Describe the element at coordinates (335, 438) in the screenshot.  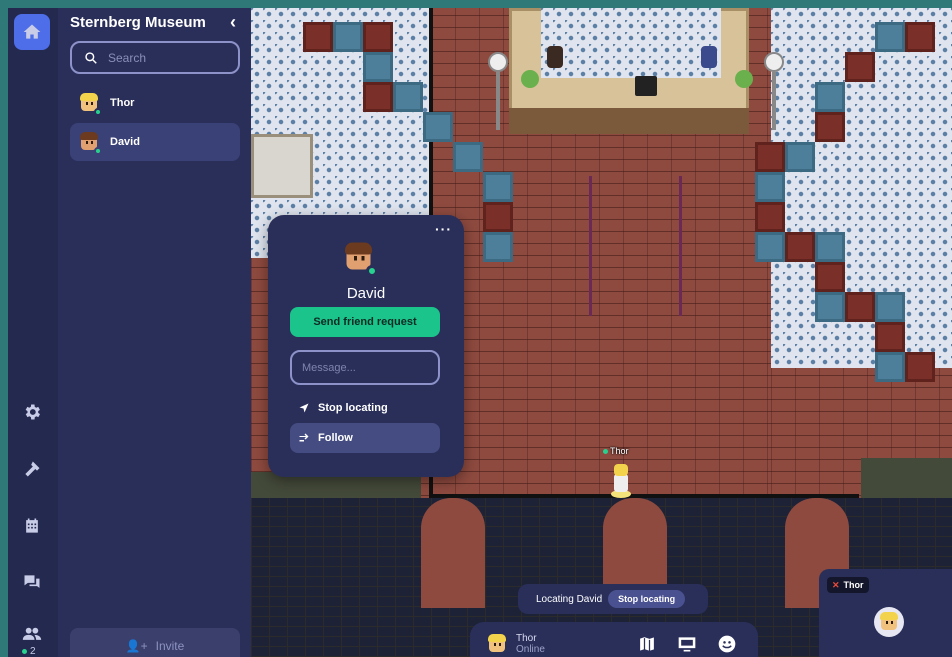
I see `follow-label: Follow` at that location.